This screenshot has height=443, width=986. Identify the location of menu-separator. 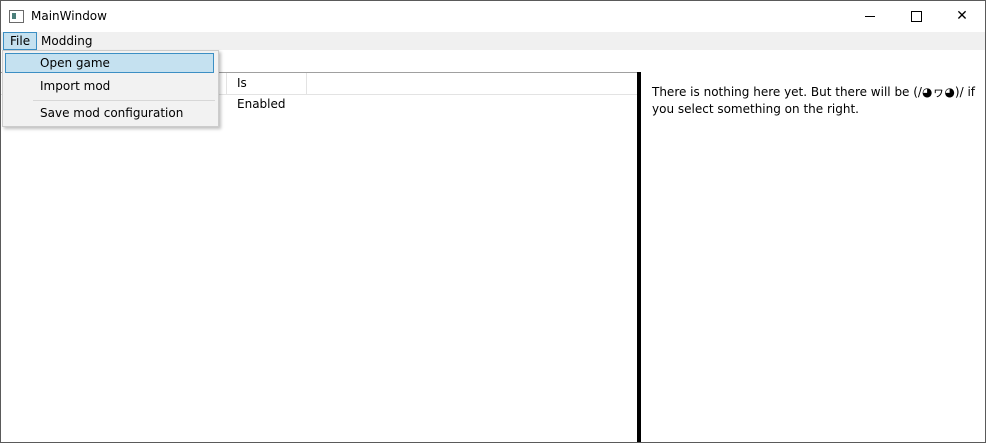
(124, 100).